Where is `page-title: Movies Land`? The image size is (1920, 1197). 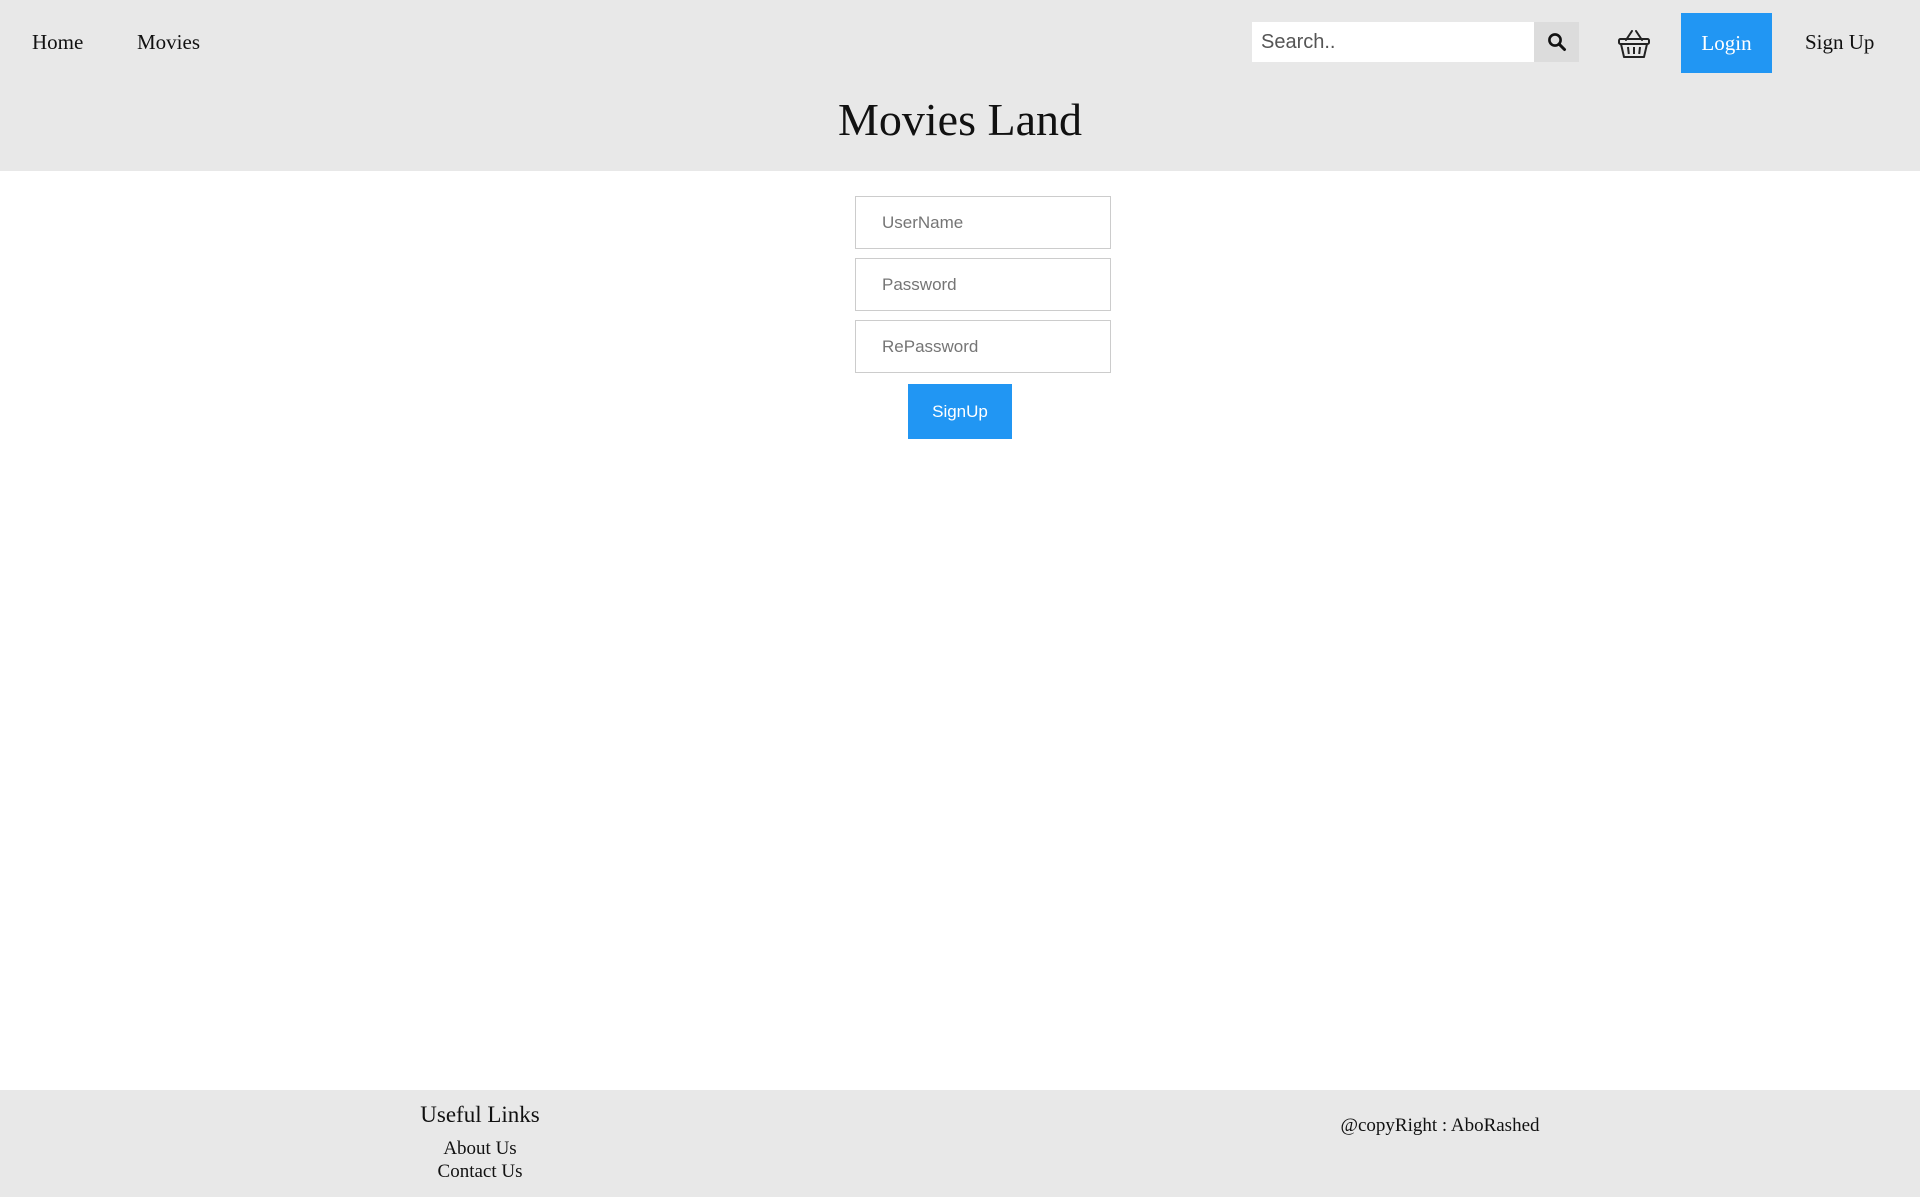 page-title: Movies Land is located at coordinates (959, 119).